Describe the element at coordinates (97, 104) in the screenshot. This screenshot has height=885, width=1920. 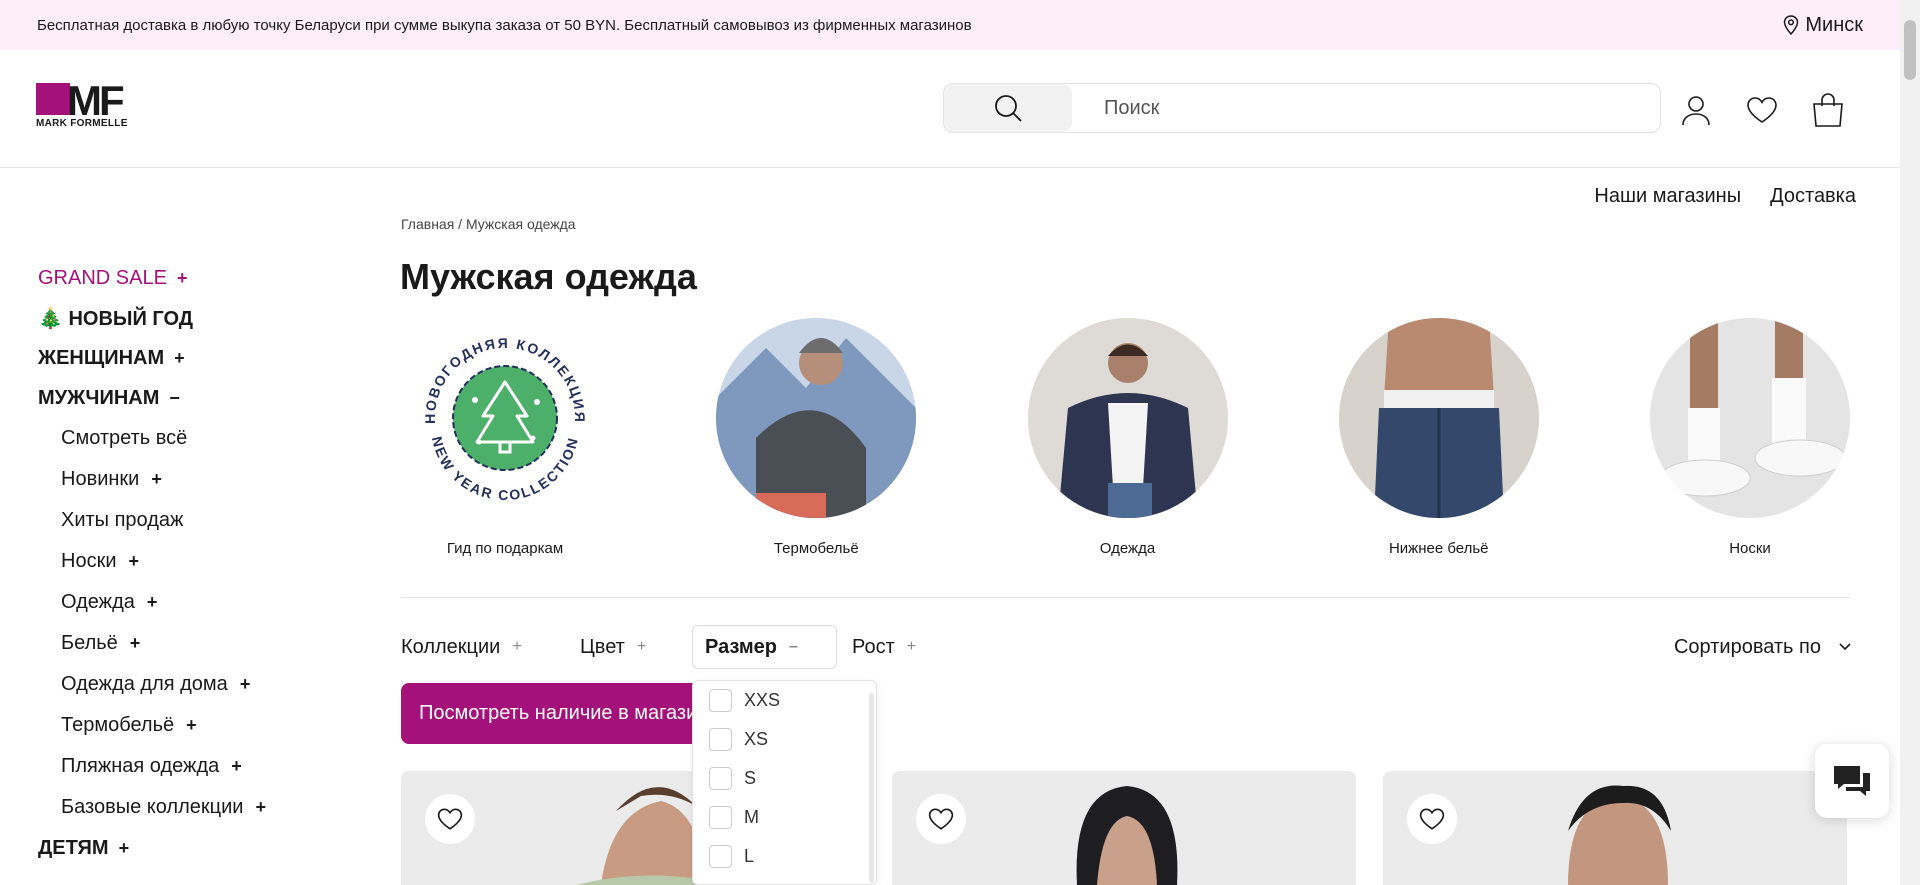
I see `logo: MF MARK FORMELLE` at that location.